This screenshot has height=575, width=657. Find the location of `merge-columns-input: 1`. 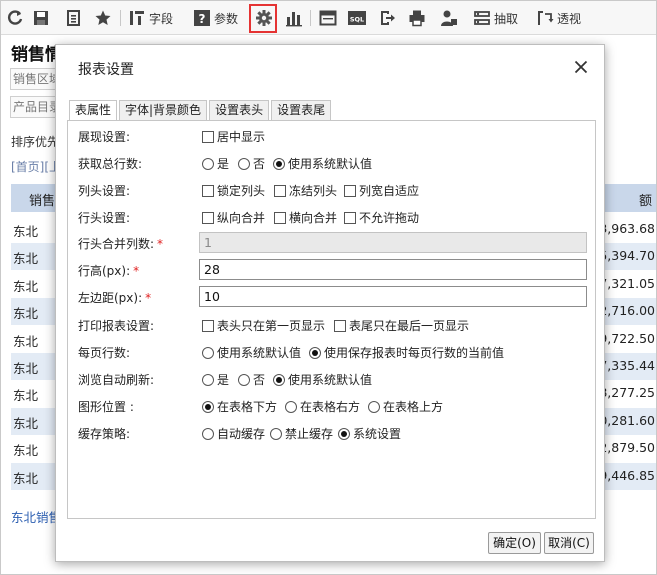

merge-columns-input: 1 is located at coordinates (393, 242).